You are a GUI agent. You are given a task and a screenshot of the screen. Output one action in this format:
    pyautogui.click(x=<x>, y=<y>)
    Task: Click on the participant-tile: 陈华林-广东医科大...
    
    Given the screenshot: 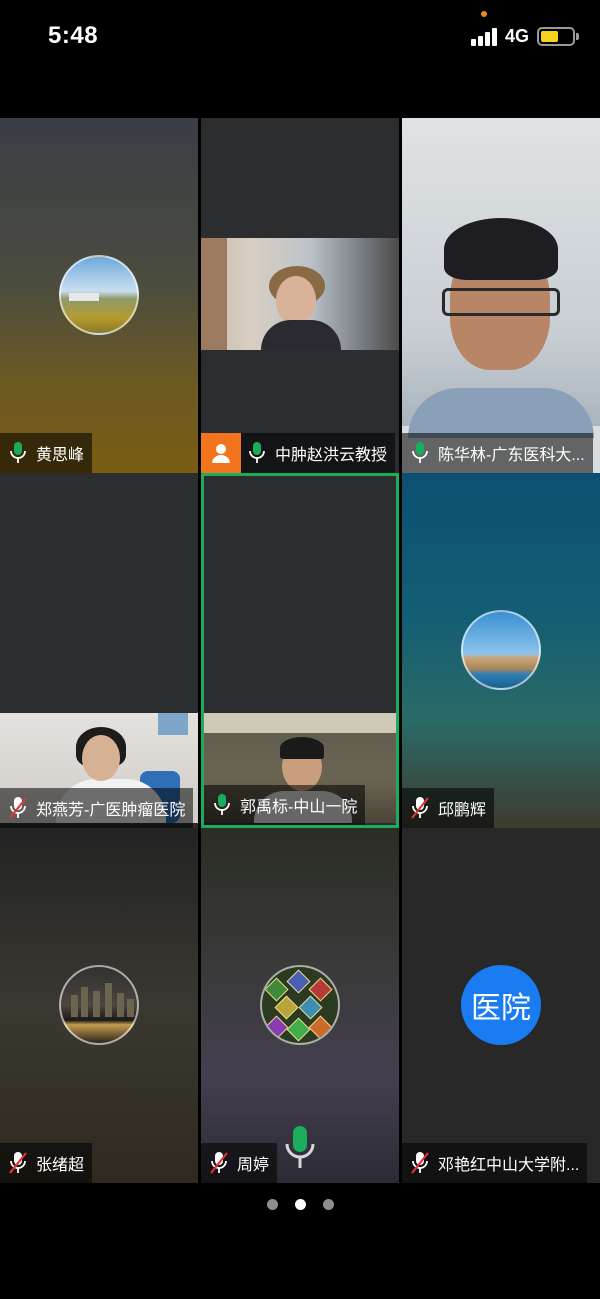 What is the action you would take?
    pyautogui.click(x=501, y=295)
    